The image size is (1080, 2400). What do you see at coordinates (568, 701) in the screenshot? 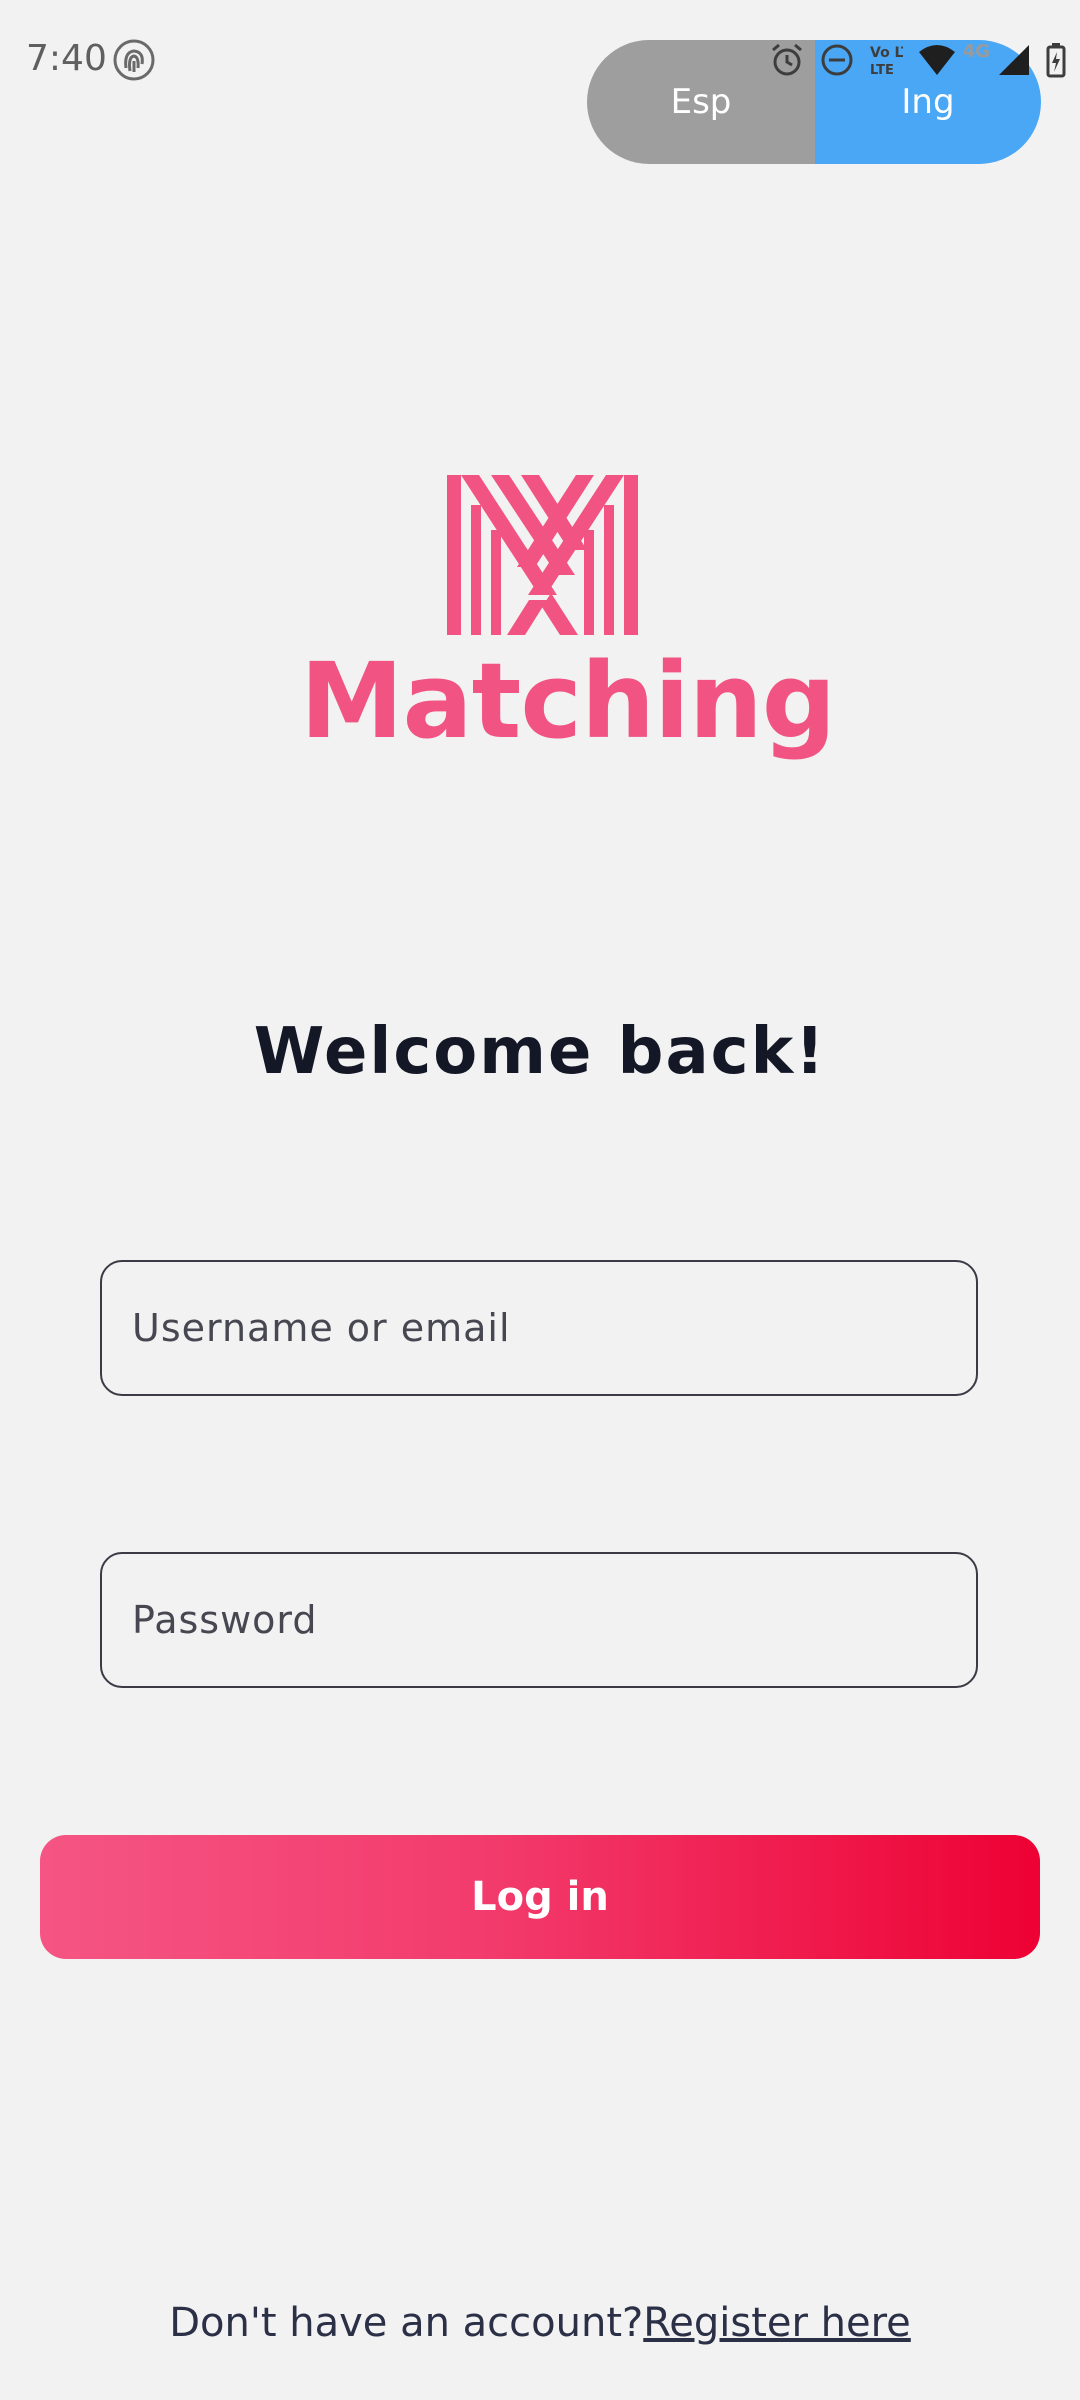
I see `logo-wordmark: Matching` at bounding box center [568, 701].